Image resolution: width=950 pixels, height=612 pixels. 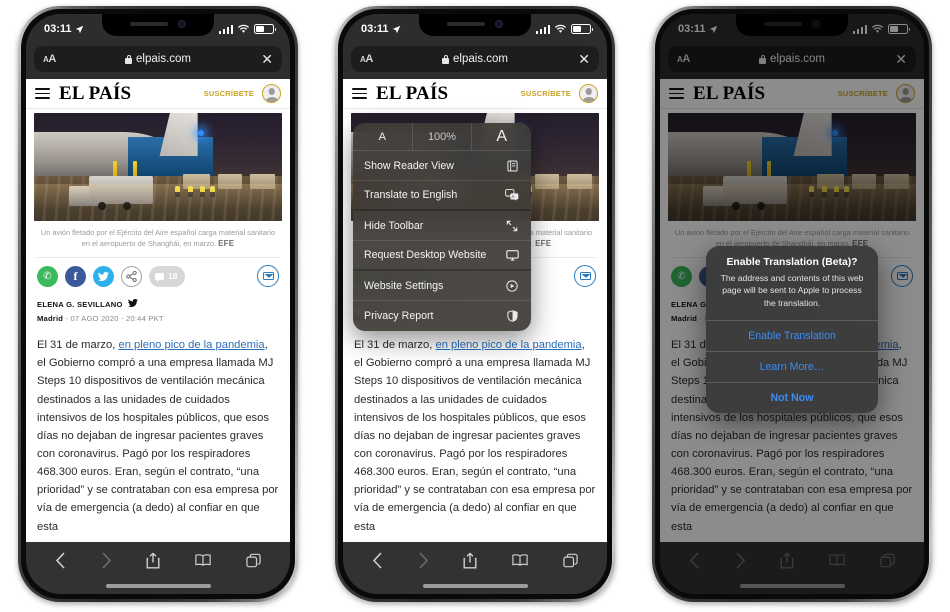 What do you see at coordinates (442, 256) in the screenshot?
I see `menu-item-request-desktop-website: Request Desktop Website` at bounding box center [442, 256].